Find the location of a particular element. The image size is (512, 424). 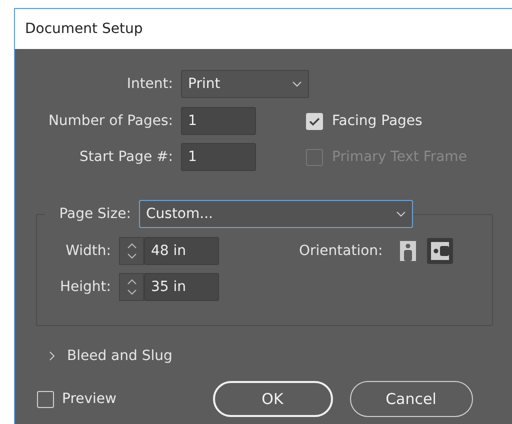

field-label: Page Size: is located at coordinates (92, 214).